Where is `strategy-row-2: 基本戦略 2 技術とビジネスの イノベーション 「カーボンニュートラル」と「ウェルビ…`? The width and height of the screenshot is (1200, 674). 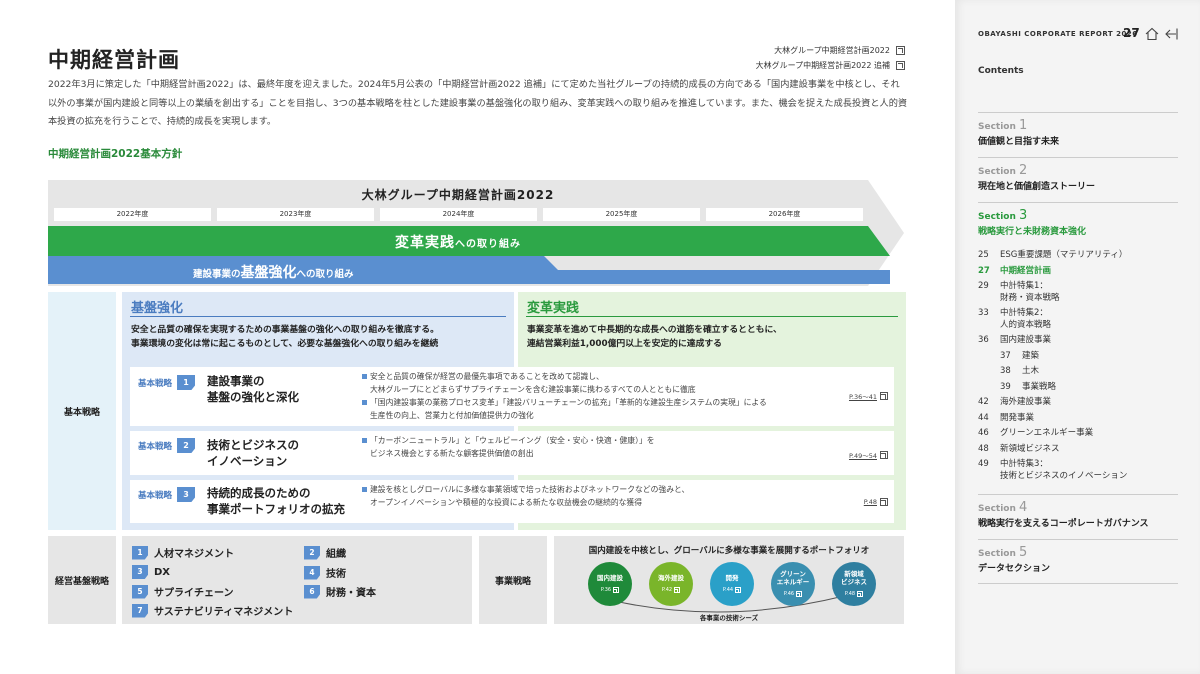 strategy-row-2: 基本戦略 2 技術とビジネスの イノベーション 「カーボンニュートラル」と「ウェルビ… is located at coordinates (512, 453).